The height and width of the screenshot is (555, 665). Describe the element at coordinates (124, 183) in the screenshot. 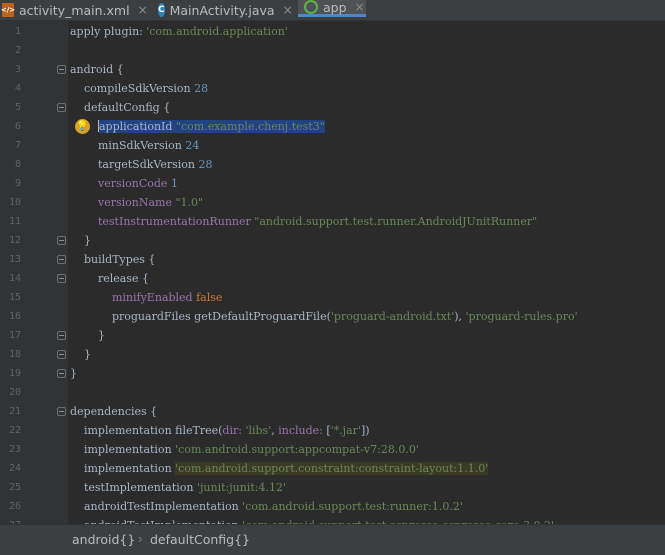

I see `code-text: versionCode 1` at that location.